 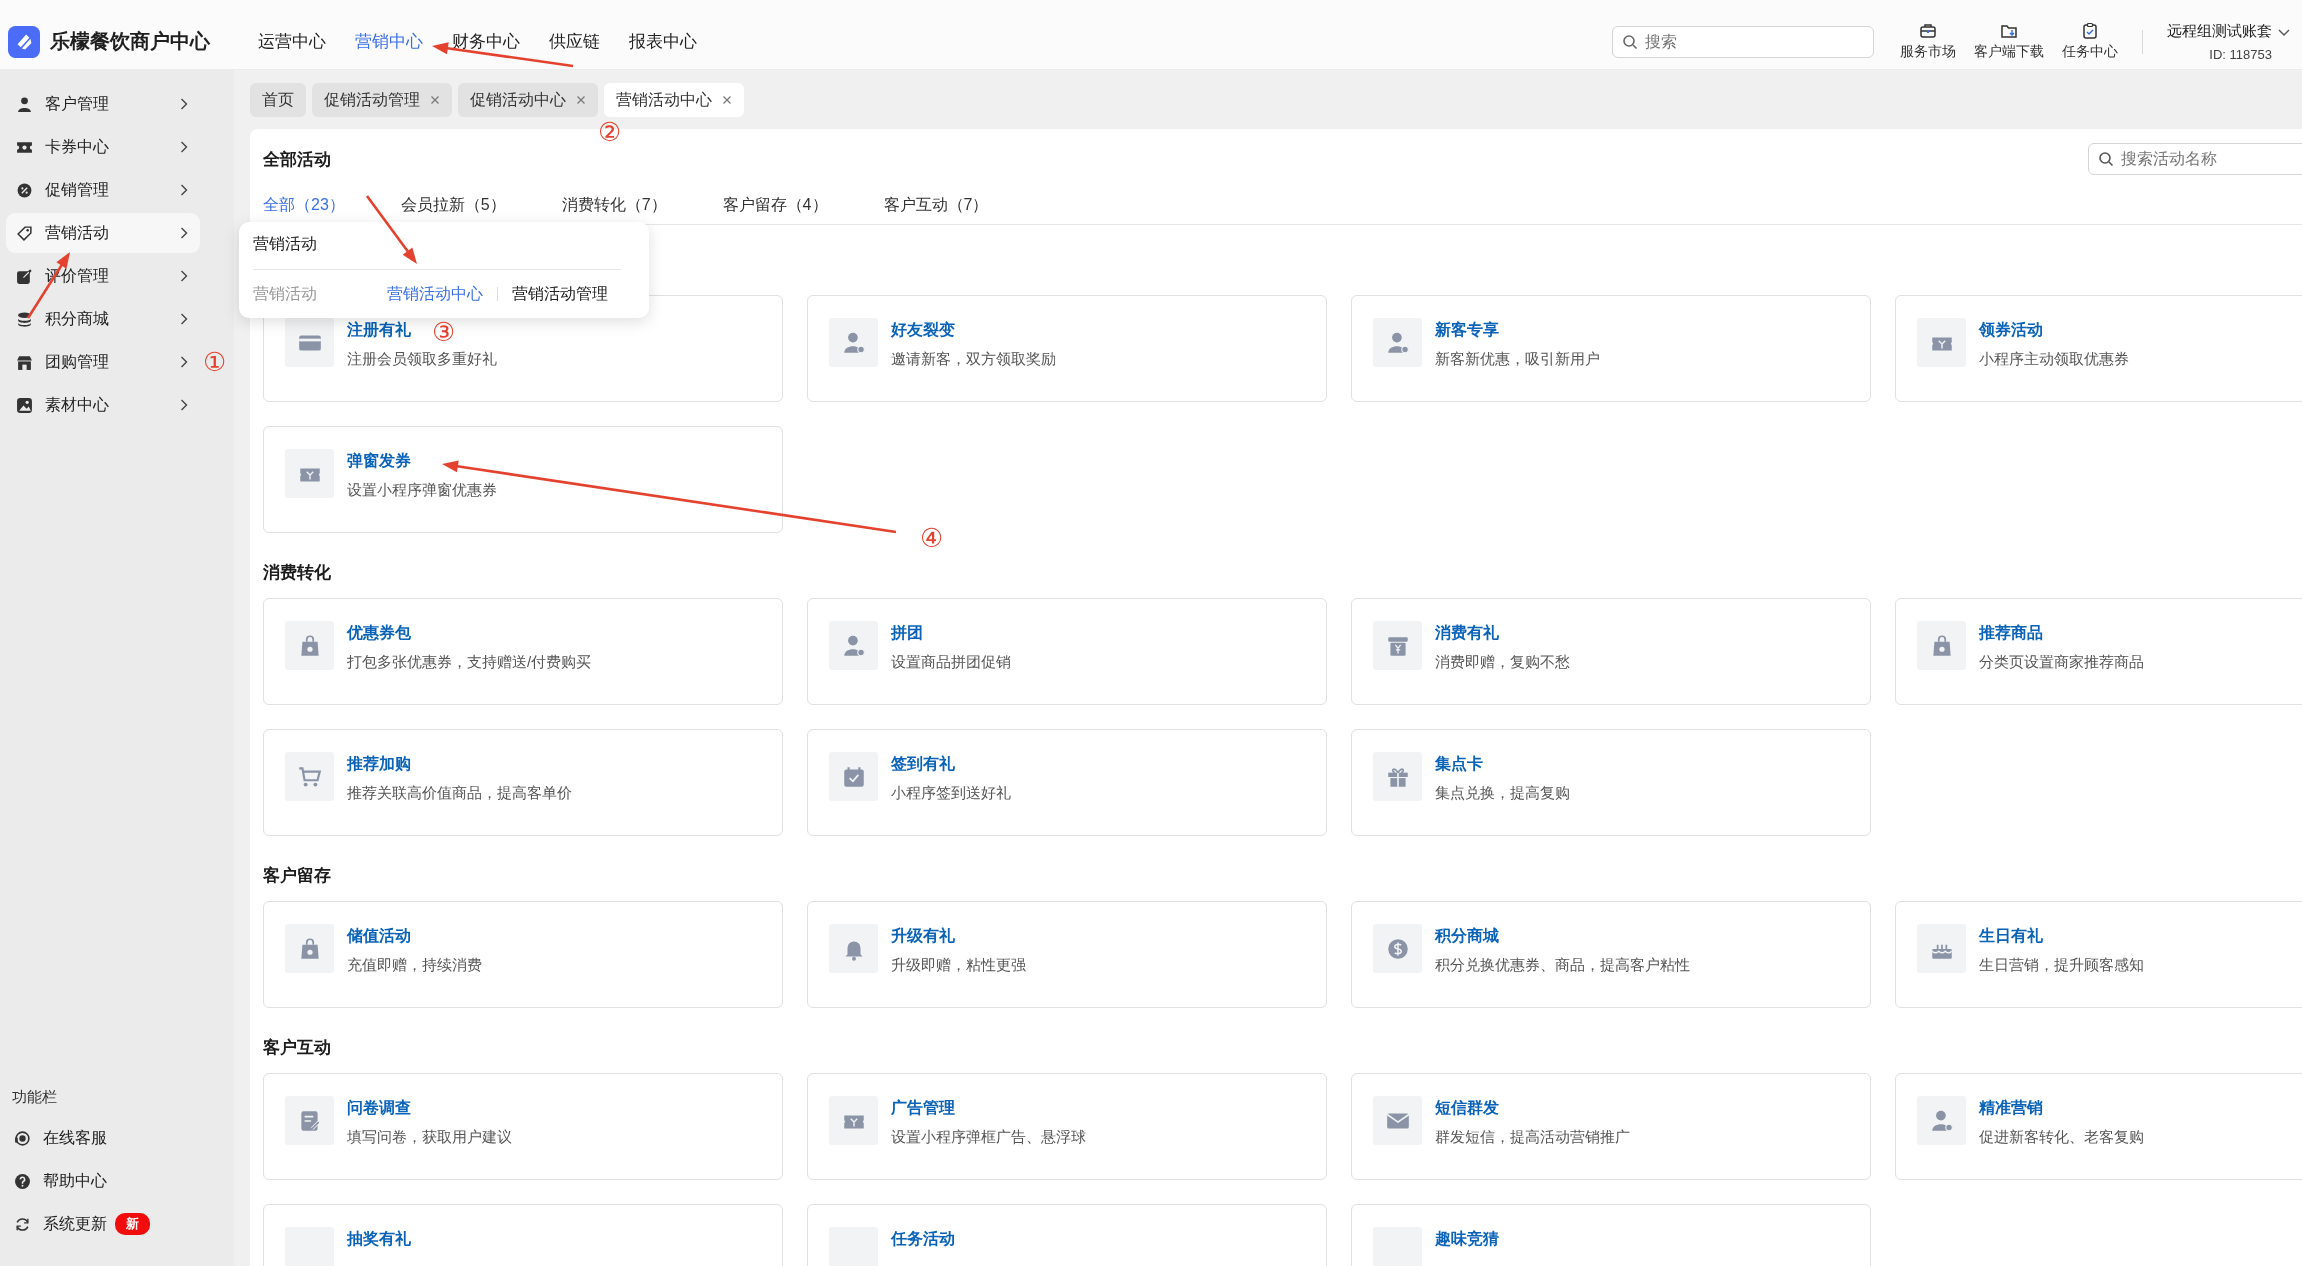 What do you see at coordinates (132, 1224) in the screenshot?
I see `new-badge: 新` at bounding box center [132, 1224].